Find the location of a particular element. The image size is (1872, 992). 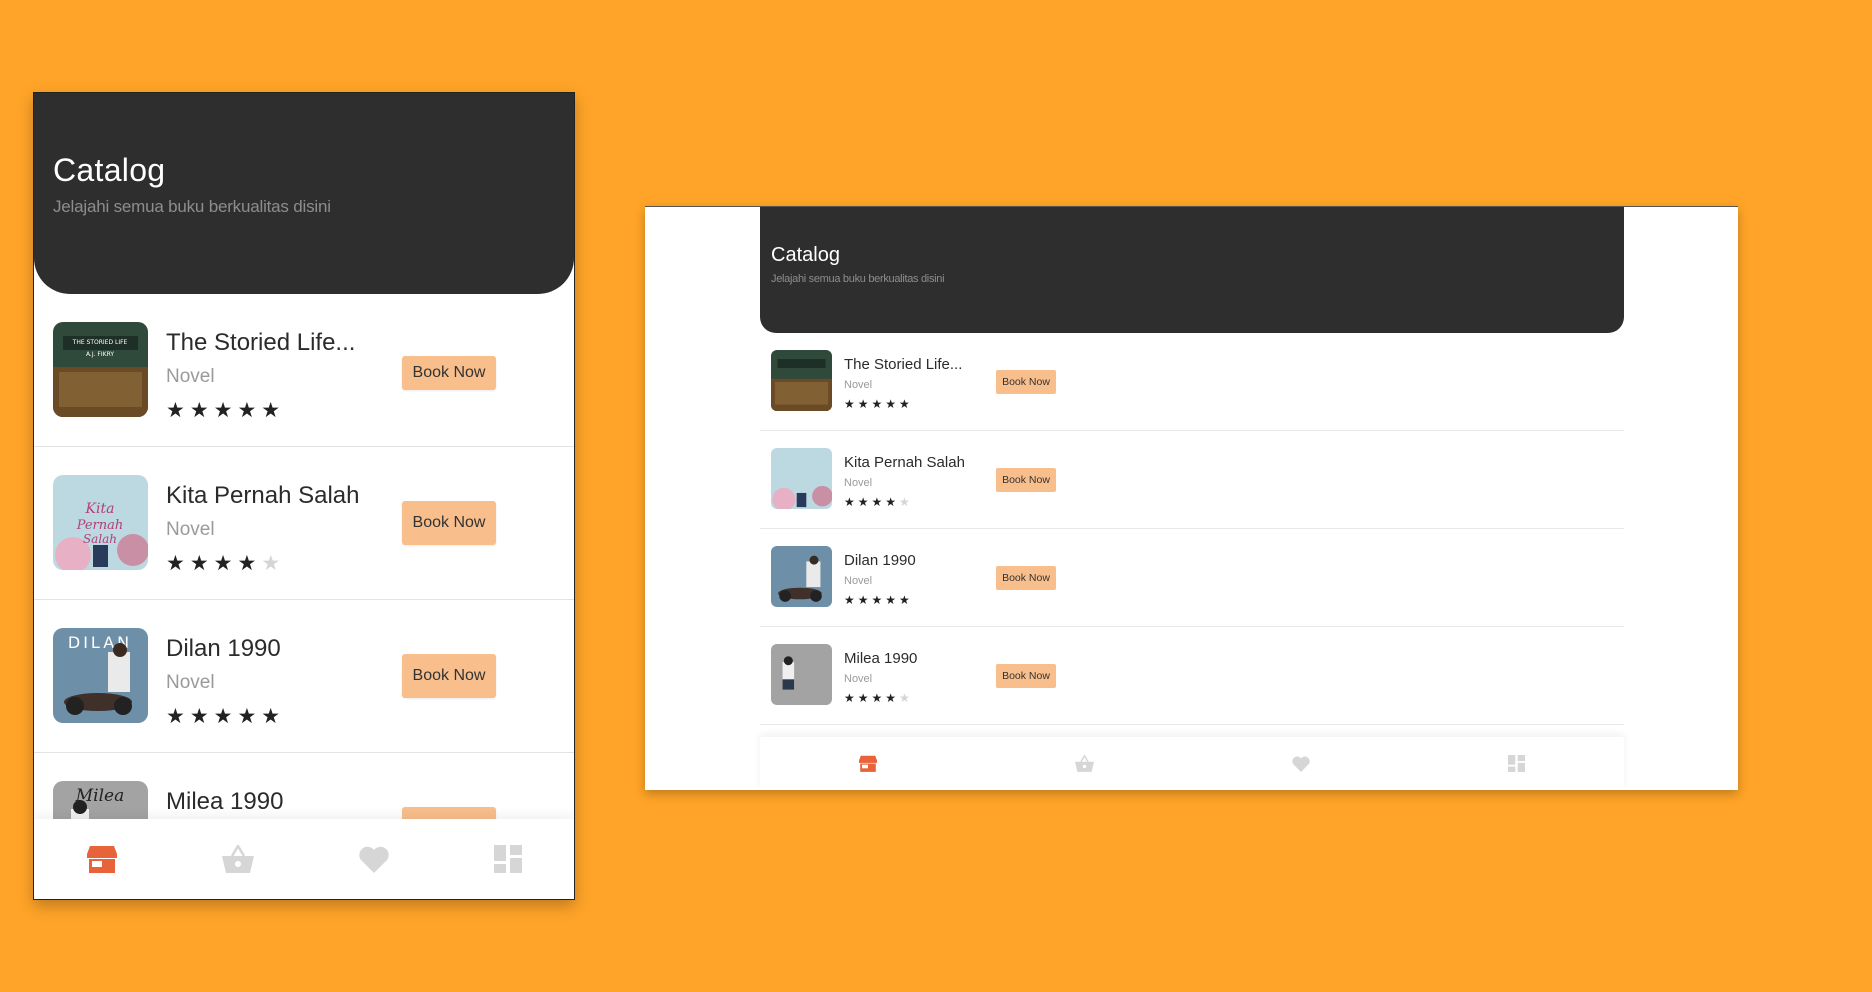

svg-text: A.J. FIKRY is located at coordinates (100, 354).